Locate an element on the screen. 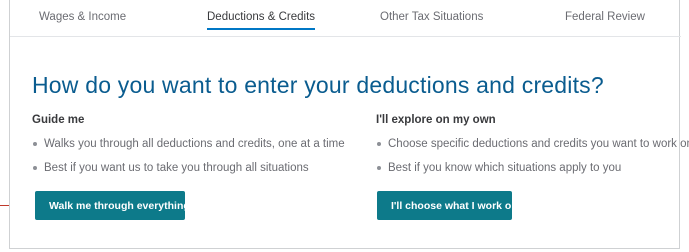 This screenshot has width=689, height=252. choose-what-i-work-on-button: I'll choose what I work on is located at coordinates (447, 205).